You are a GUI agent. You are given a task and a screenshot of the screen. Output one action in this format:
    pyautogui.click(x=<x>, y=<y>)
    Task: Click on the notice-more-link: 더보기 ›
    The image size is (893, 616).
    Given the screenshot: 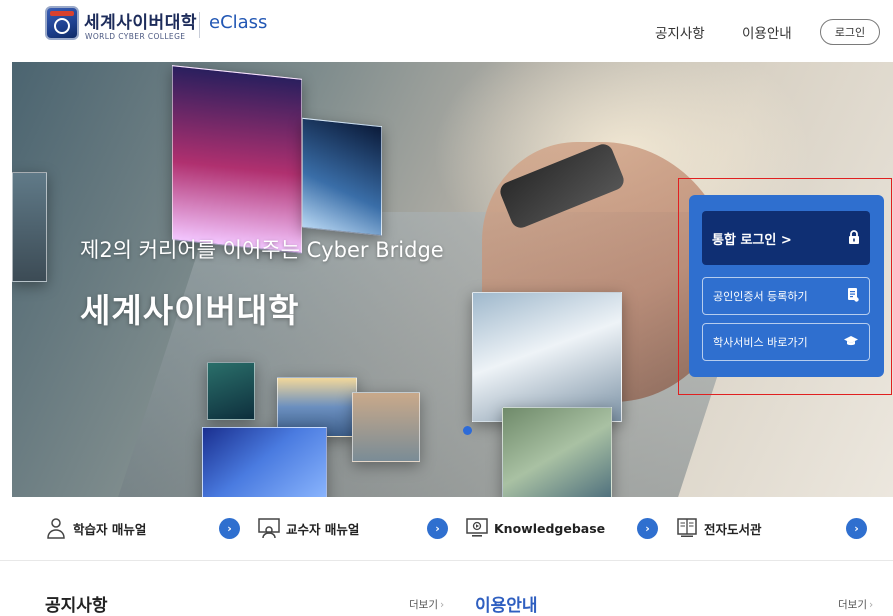 What is the action you would take?
    pyautogui.click(x=426, y=604)
    